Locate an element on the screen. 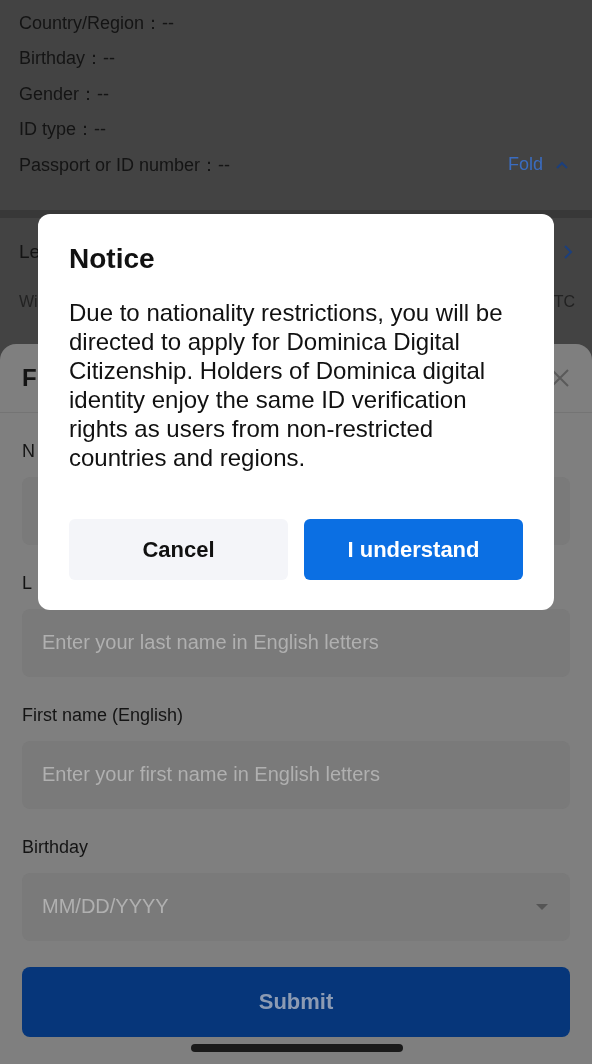 Image resolution: width=592 pixels, height=1064 pixels. chevron-up-icon is located at coordinates (562, 164).